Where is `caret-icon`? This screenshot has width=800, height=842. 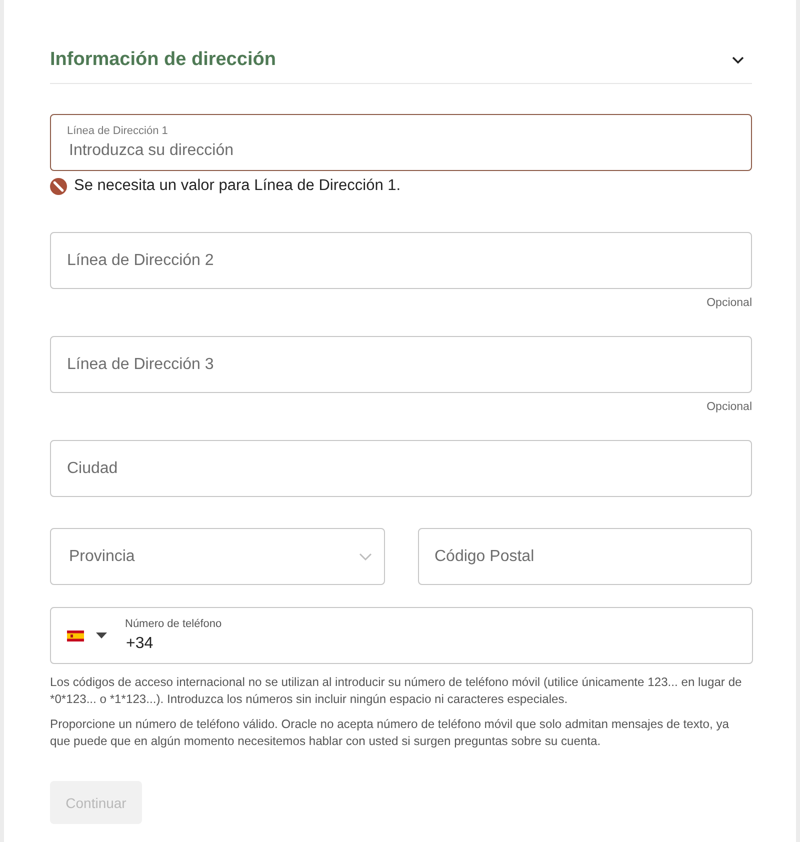 caret-icon is located at coordinates (101, 635).